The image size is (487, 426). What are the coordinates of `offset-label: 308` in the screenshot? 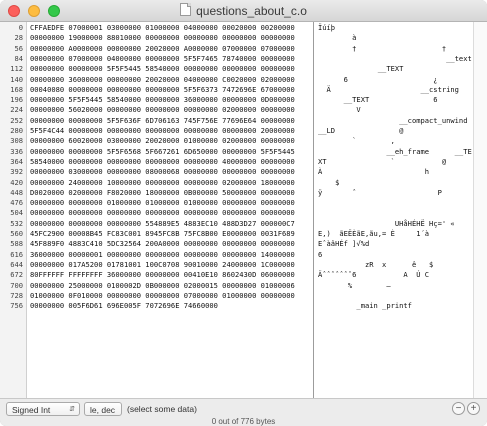 It's located at (16, 141).